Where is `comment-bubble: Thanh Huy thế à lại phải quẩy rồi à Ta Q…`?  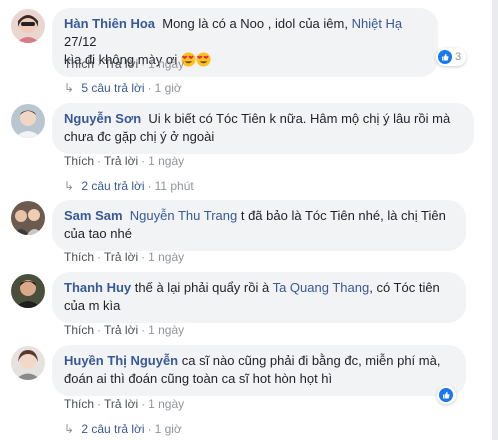 comment-bubble: Thanh Huy thế à lại phải quẩy rồi à Ta Q… is located at coordinates (259, 297).